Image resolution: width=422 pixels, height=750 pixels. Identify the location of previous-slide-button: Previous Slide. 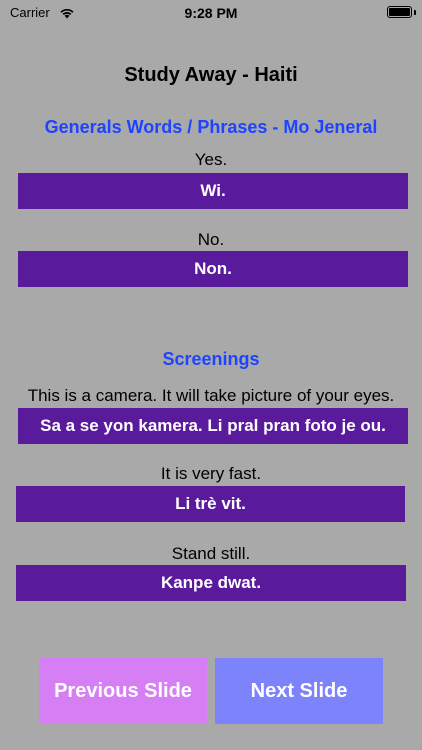
(123, 691).